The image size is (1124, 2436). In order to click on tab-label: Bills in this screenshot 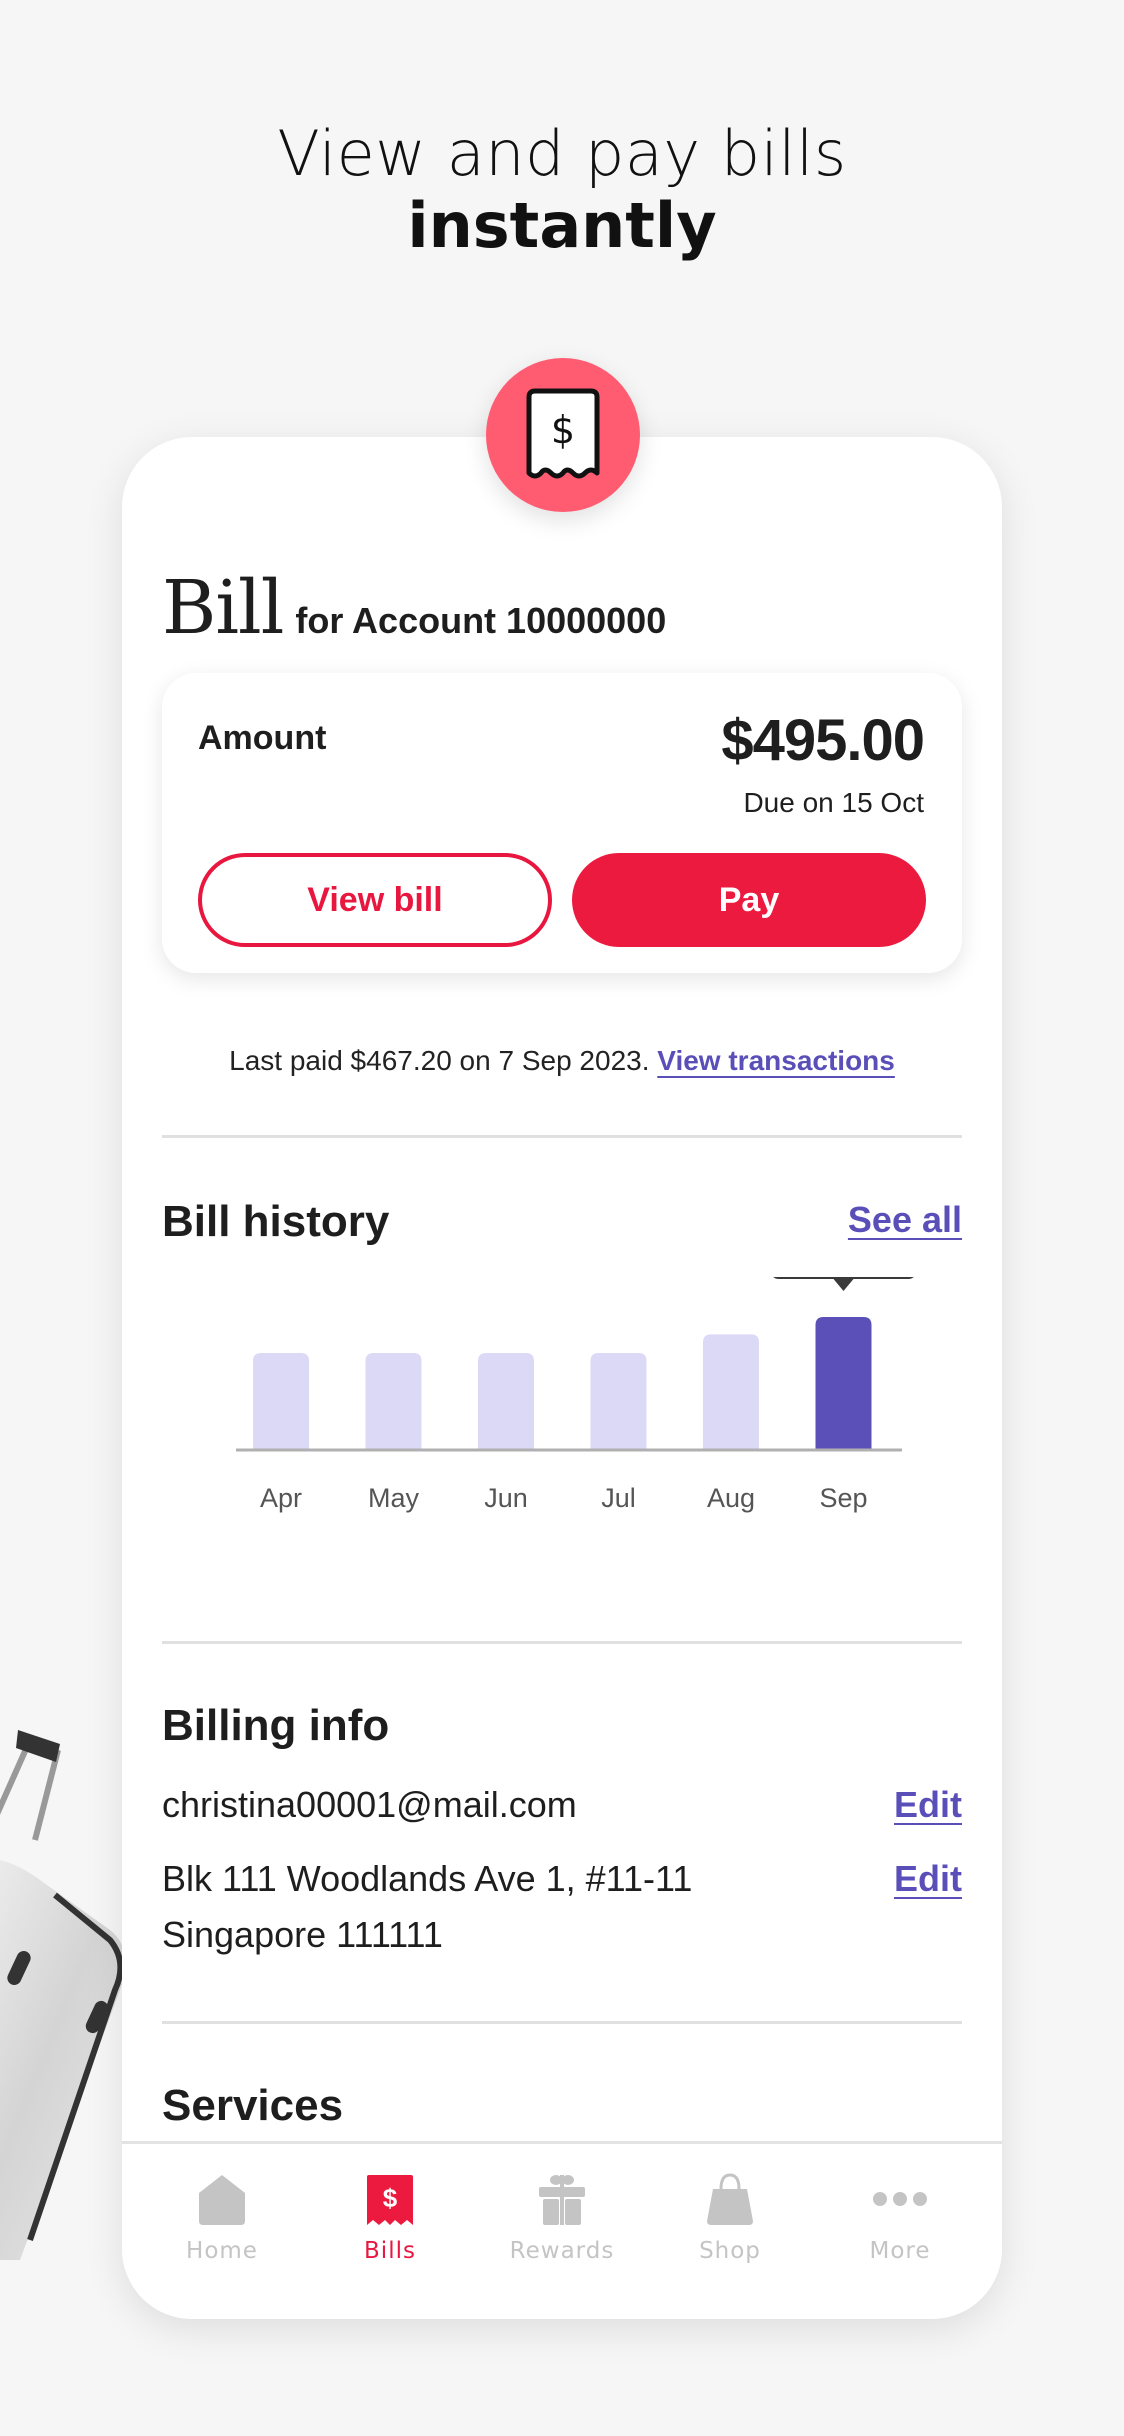, I will do `click(390, 2251)`.